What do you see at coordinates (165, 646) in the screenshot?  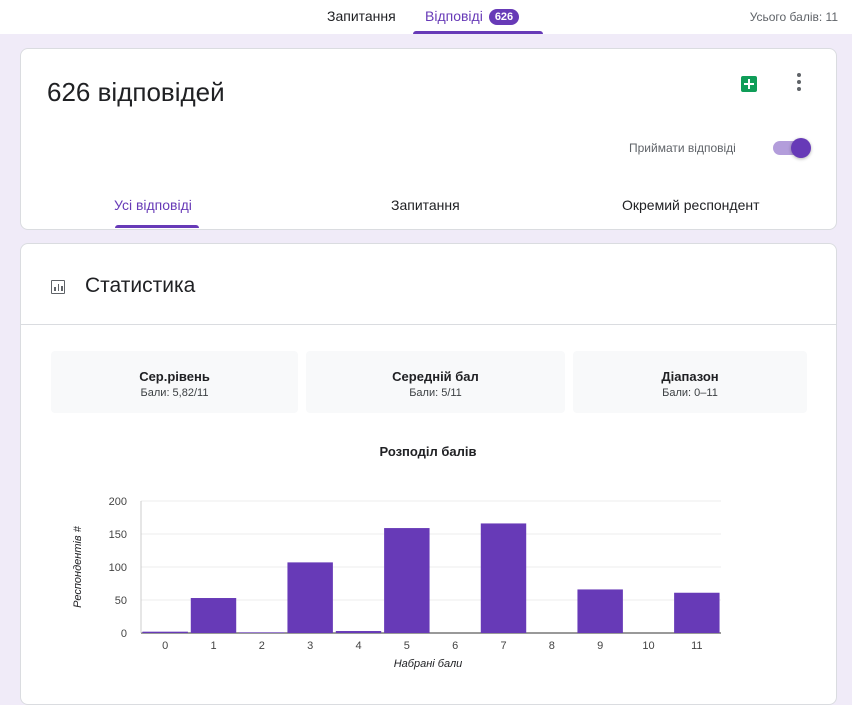 I see `x-tick-label: 0` at bounding box center [165, 646].